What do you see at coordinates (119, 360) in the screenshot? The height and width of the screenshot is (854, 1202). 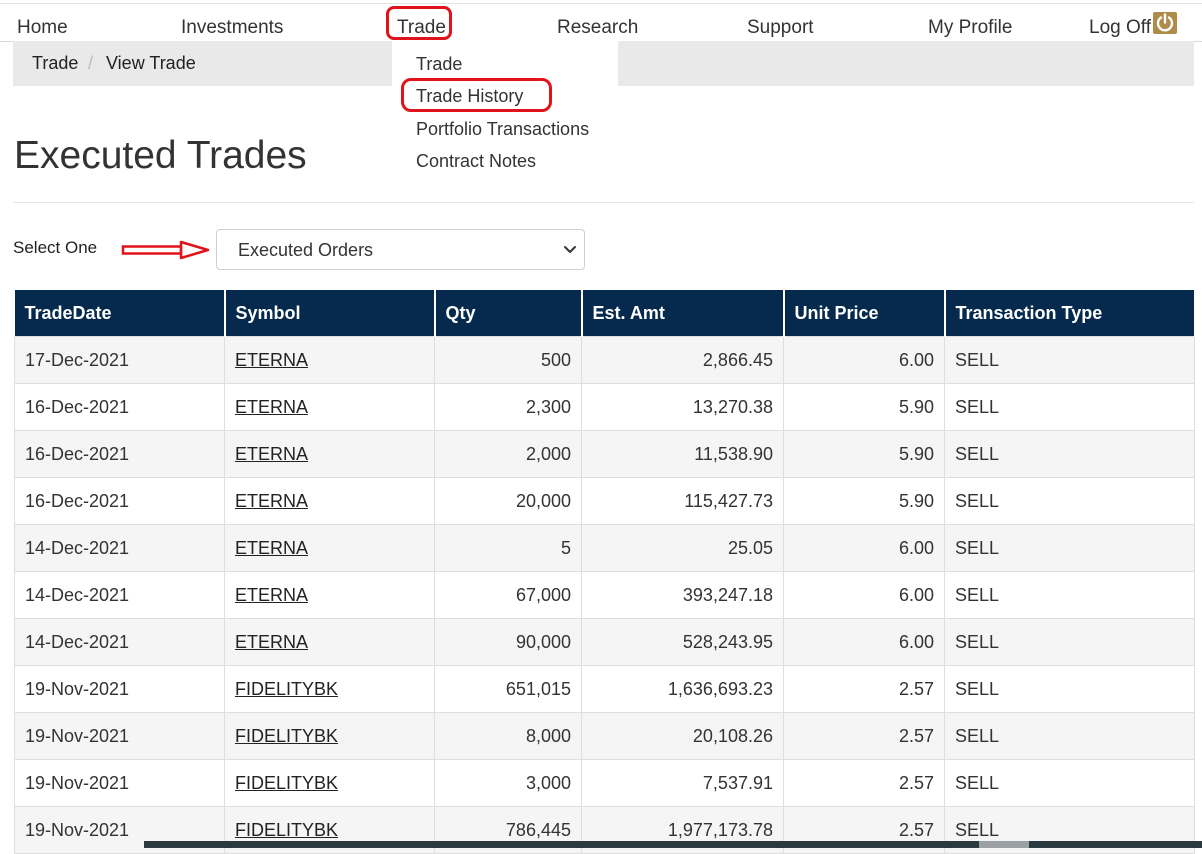 I see `trade-date-cell: 17-Dec-2021` at bounding box center [119, 360].